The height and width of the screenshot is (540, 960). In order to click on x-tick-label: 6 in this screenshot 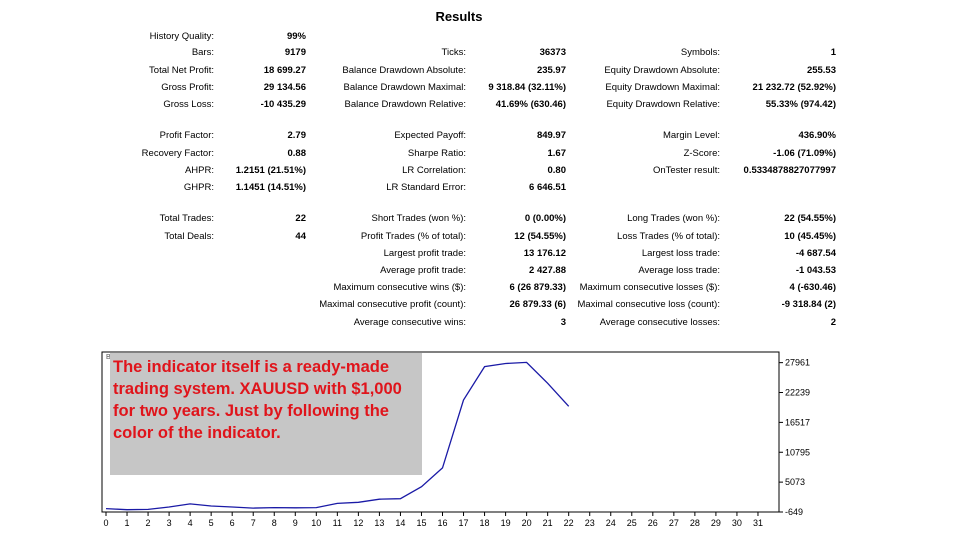, I will do `click(232, 523)`.